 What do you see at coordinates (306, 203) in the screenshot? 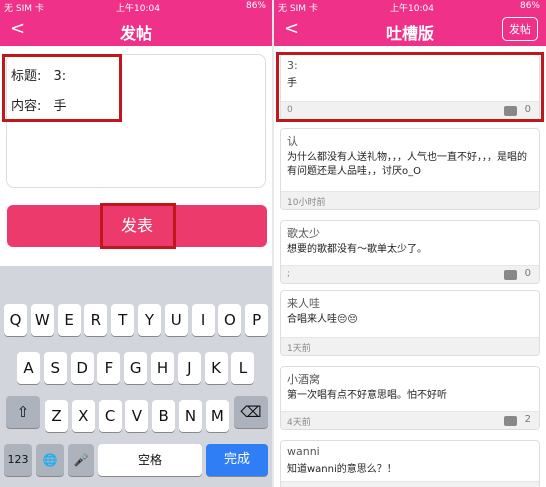
I see `post-time: 10小时前` at bounding box center [306, 203].